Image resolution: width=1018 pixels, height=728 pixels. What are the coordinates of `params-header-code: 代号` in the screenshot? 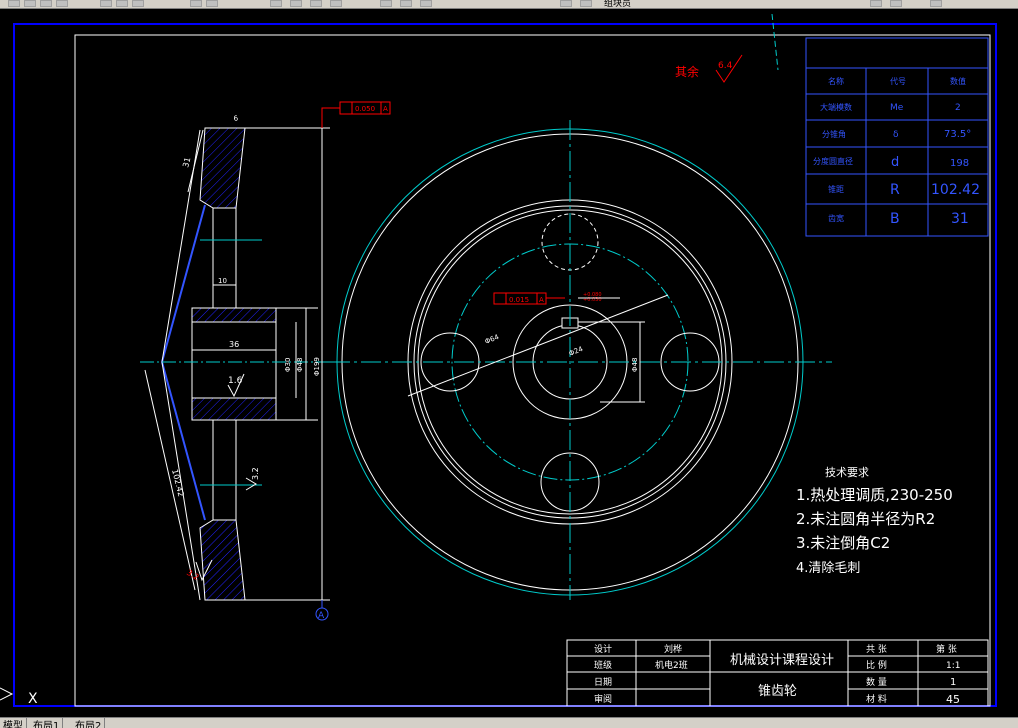 It's located at (898, 81).